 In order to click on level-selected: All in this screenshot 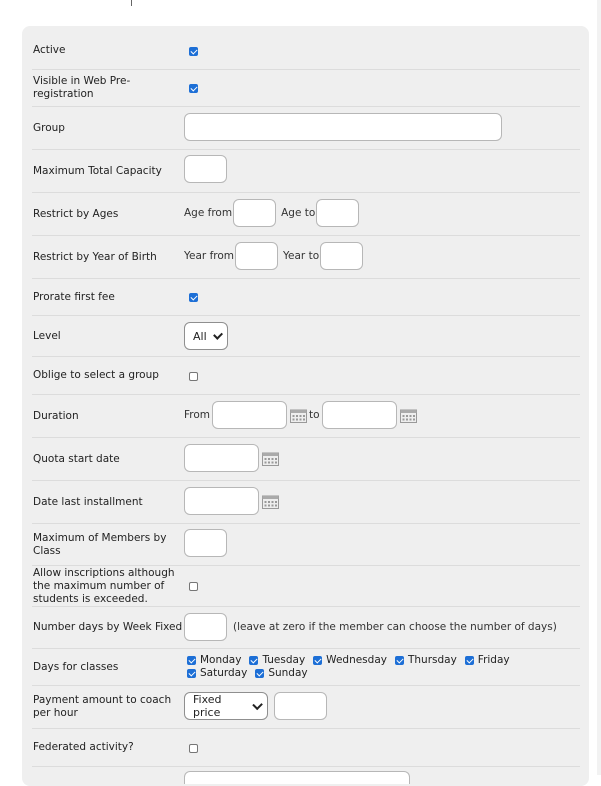, I will do `click(200, 336)`.